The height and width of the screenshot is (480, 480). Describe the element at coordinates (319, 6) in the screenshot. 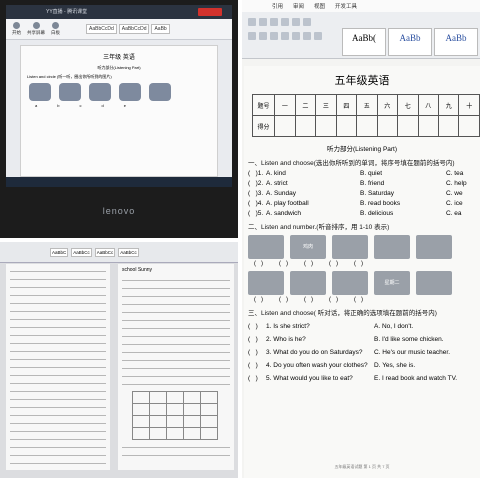

I see `menu-view: 视图` at that location.